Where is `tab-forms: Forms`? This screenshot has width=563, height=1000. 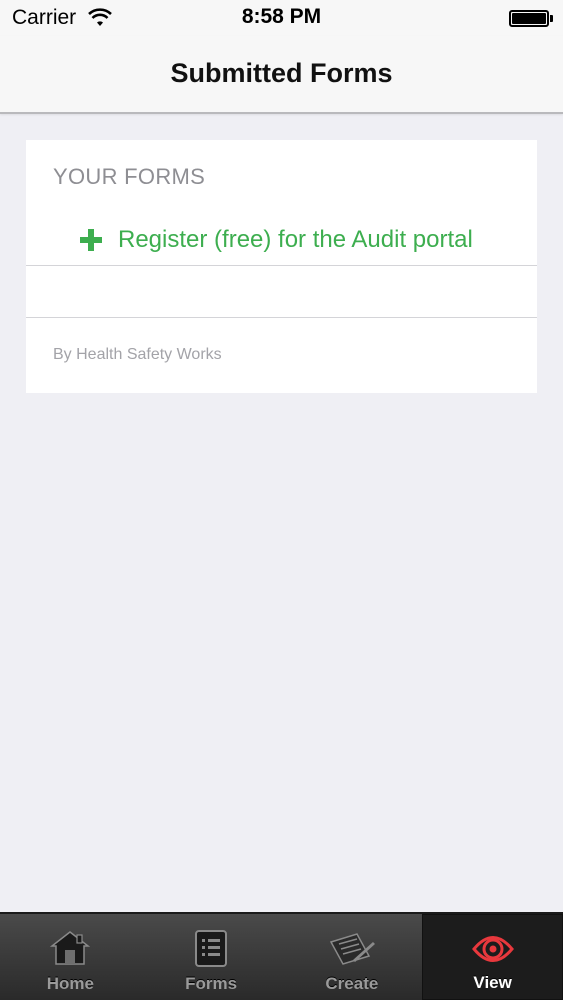 tab-forms: Forms is located at coordinates (211, 957).